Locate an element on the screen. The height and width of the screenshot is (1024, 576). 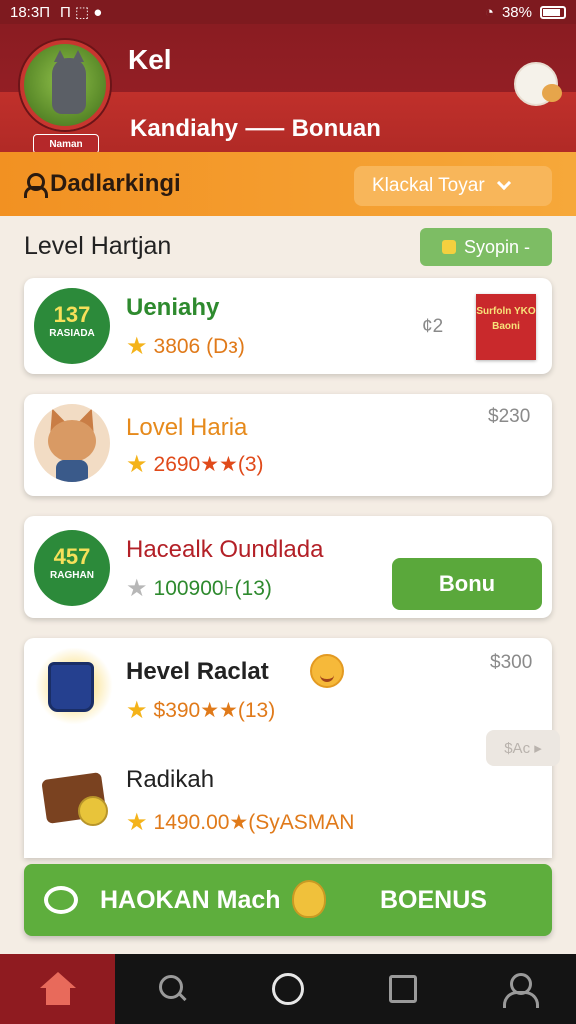
level-badge: 137 RASIADA is located at coordinates (72, 326).